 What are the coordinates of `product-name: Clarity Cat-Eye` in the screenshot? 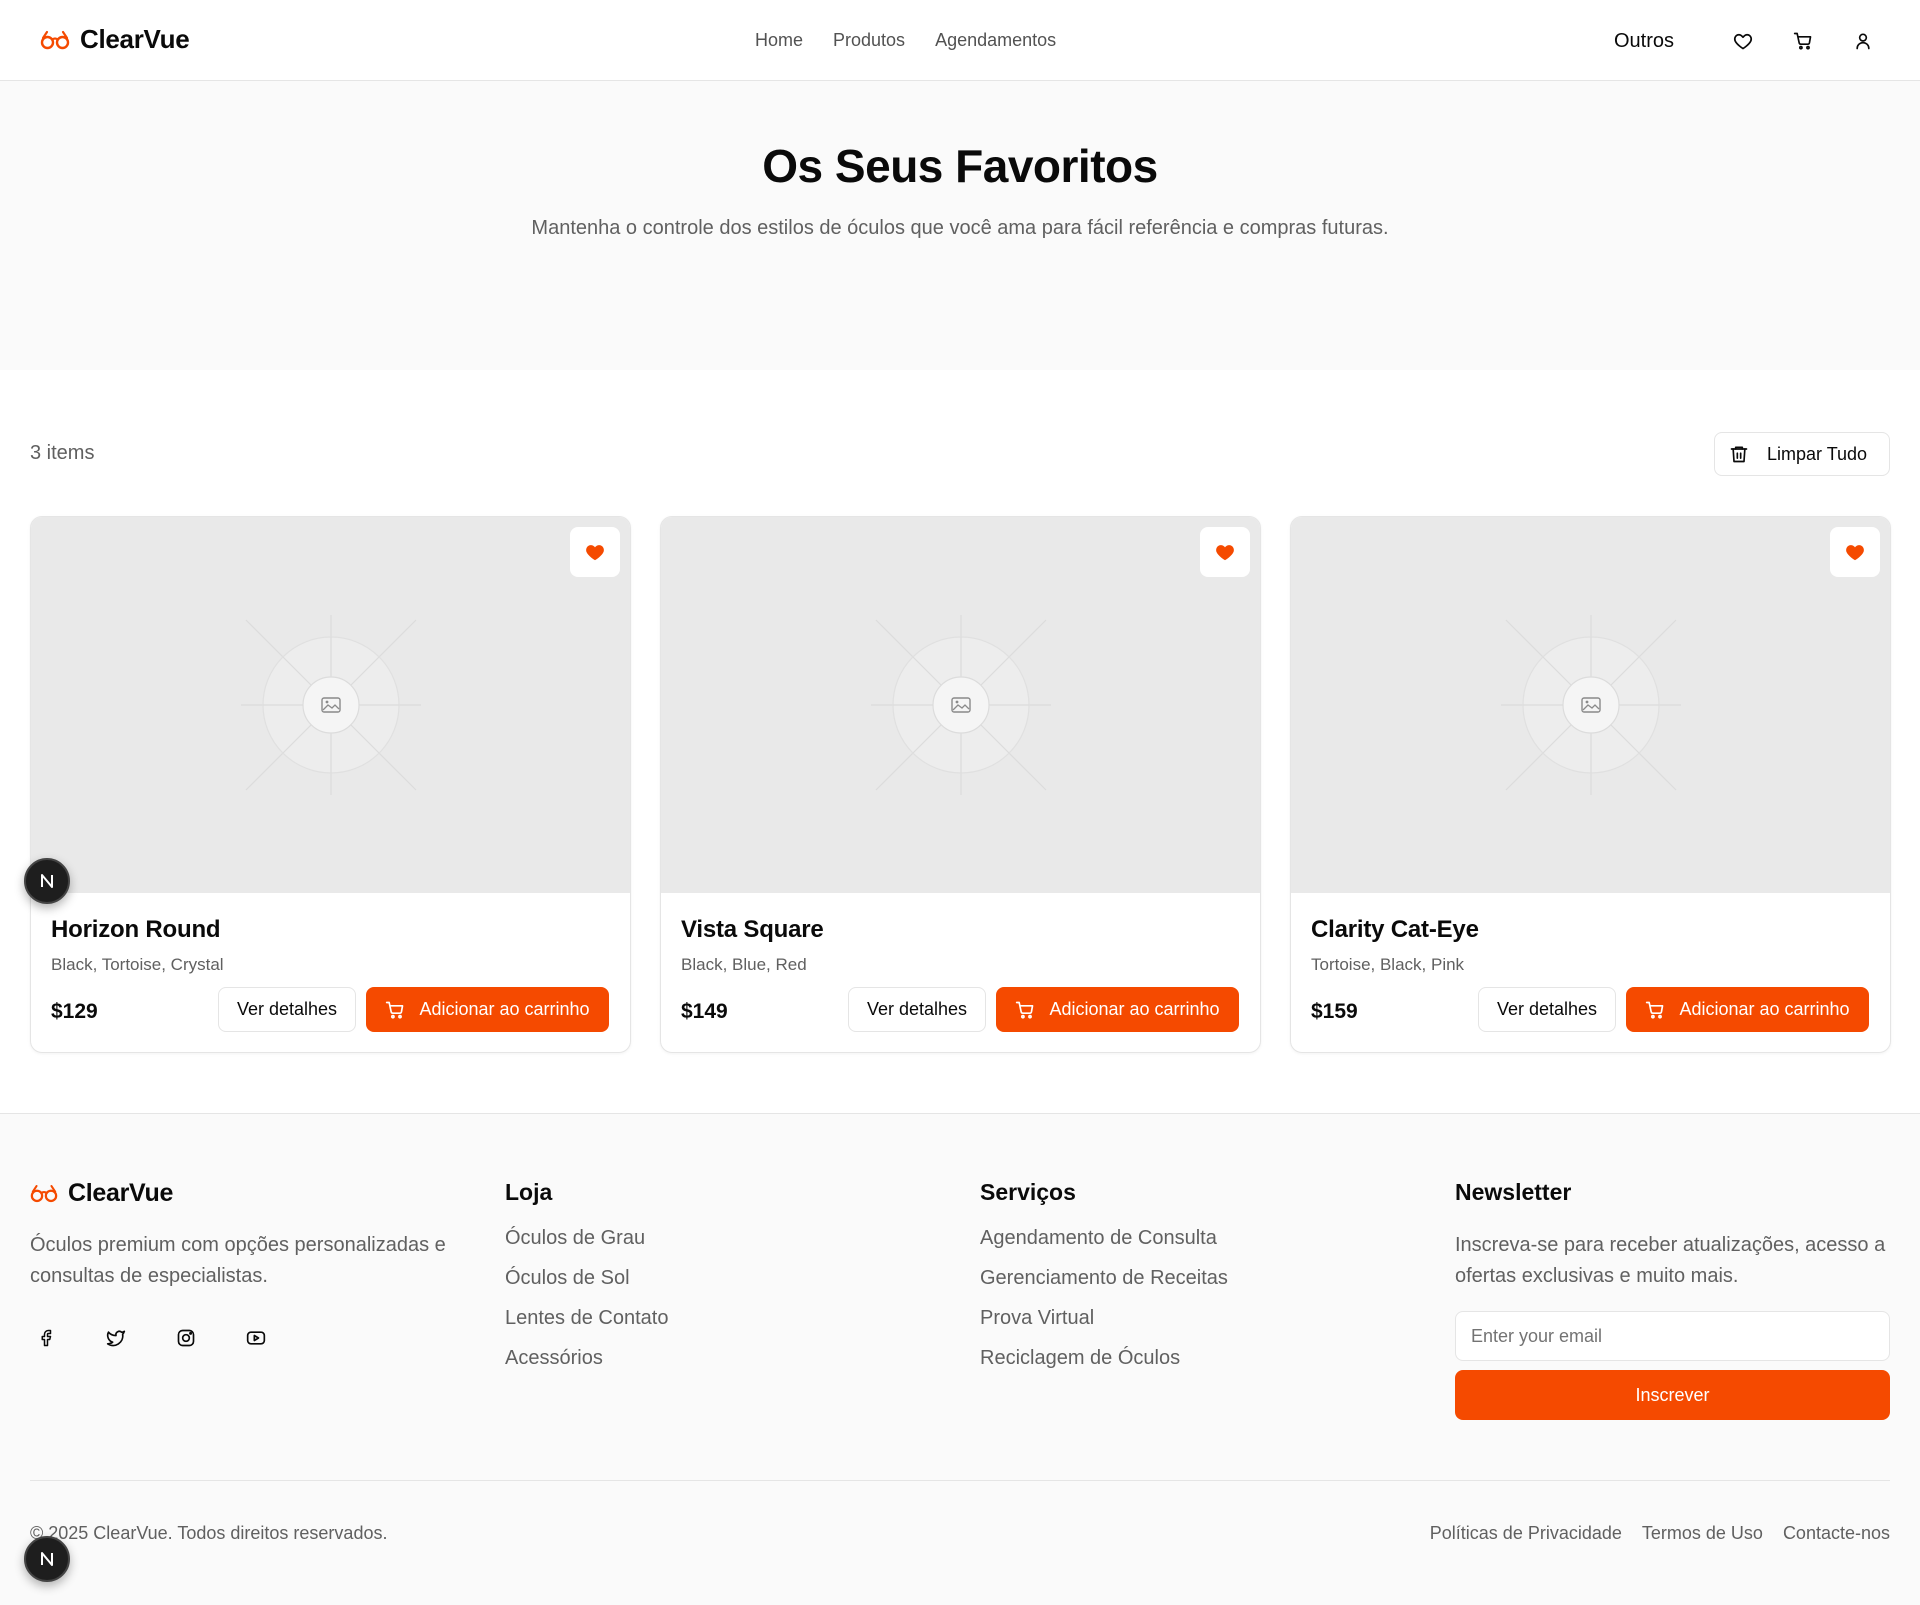 It's located at (1395, 929).